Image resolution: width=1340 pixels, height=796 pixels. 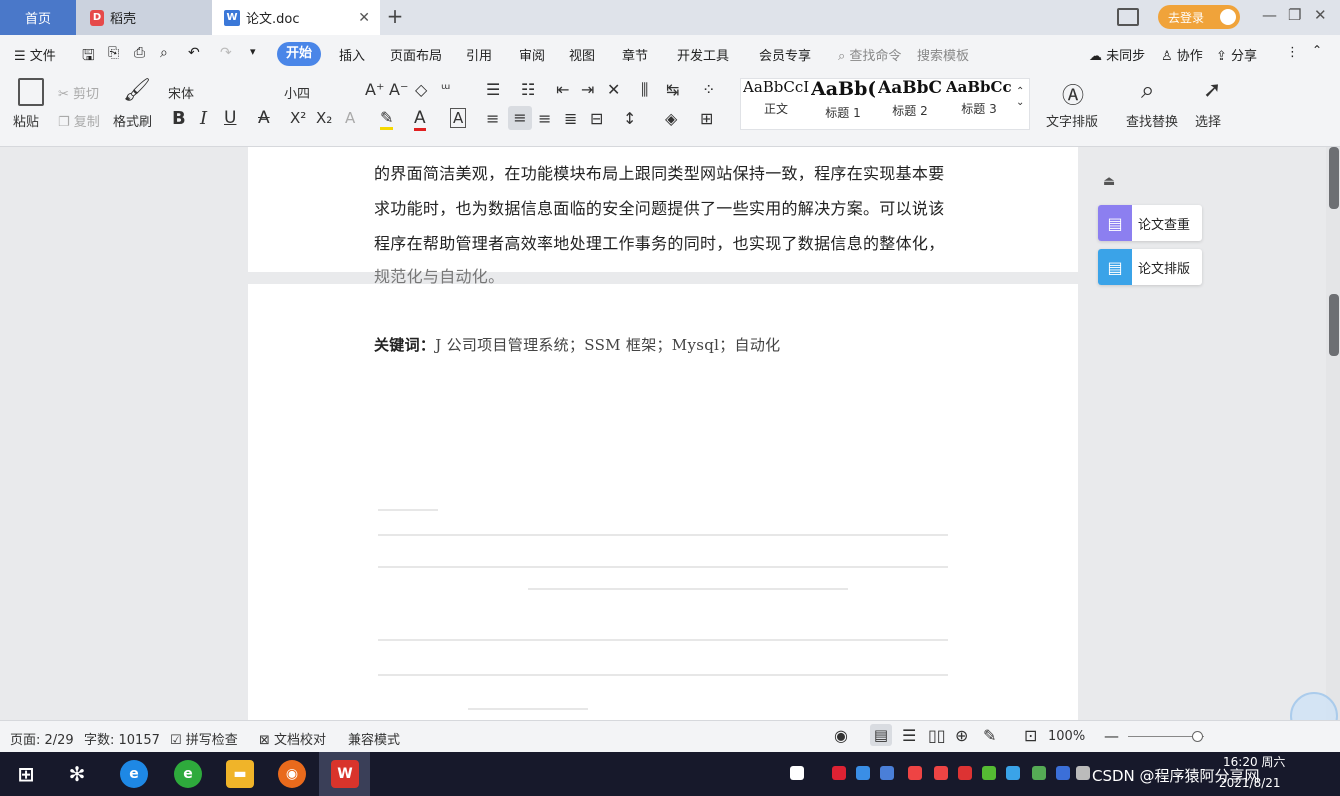 I want to click on new-tab-button: +, so click(x=395, y=17).